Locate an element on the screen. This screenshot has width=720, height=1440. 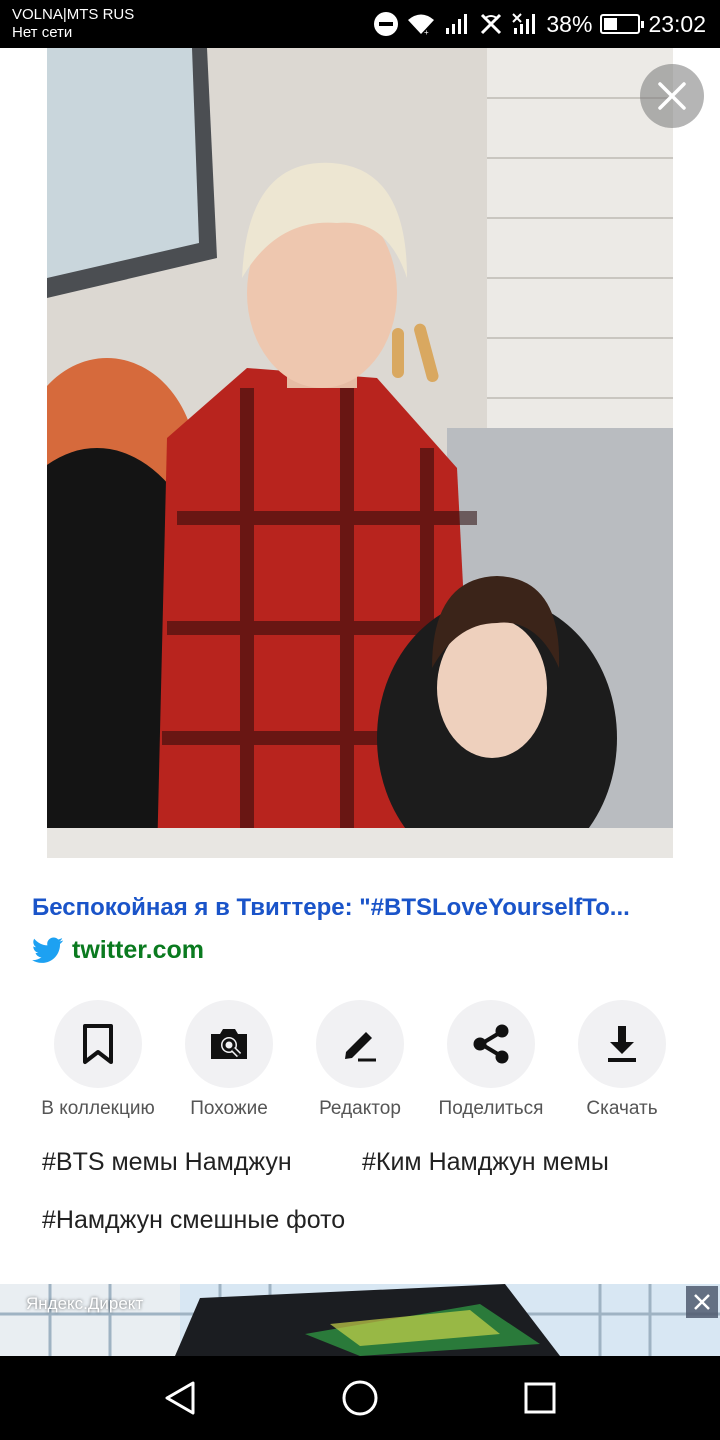
ad-banner: Яндекс.Директ is located at coordinates (360, 1320).